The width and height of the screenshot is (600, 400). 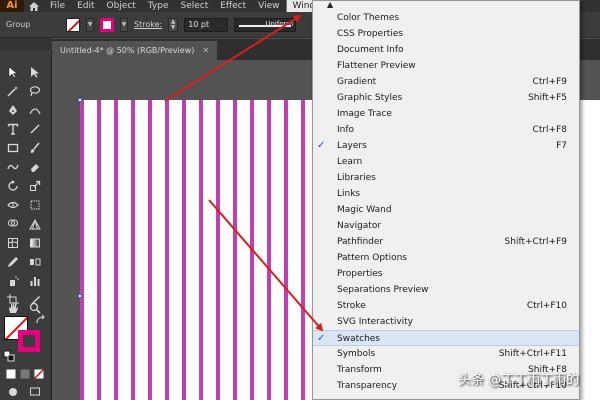 I want to click on menu-item-label: Color Themes, so click(x=368, y=18).